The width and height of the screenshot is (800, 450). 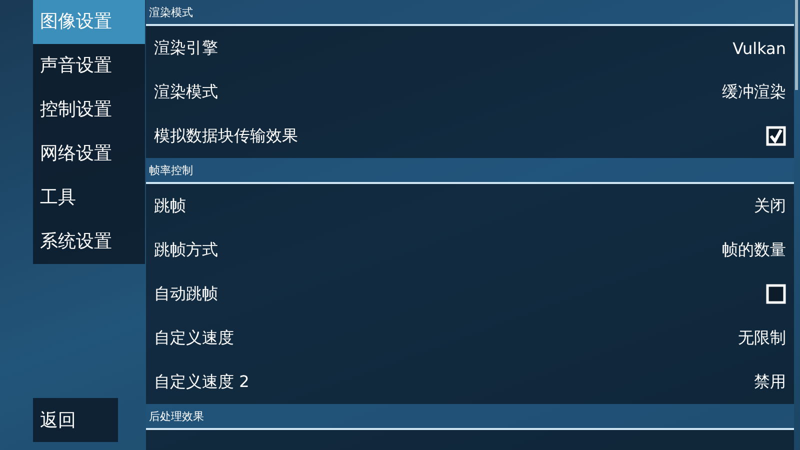 What do you see at coordinates (171, 12) in the screenshot?
I see `section-title: 渲染模式` at bounding box center [171, 12].